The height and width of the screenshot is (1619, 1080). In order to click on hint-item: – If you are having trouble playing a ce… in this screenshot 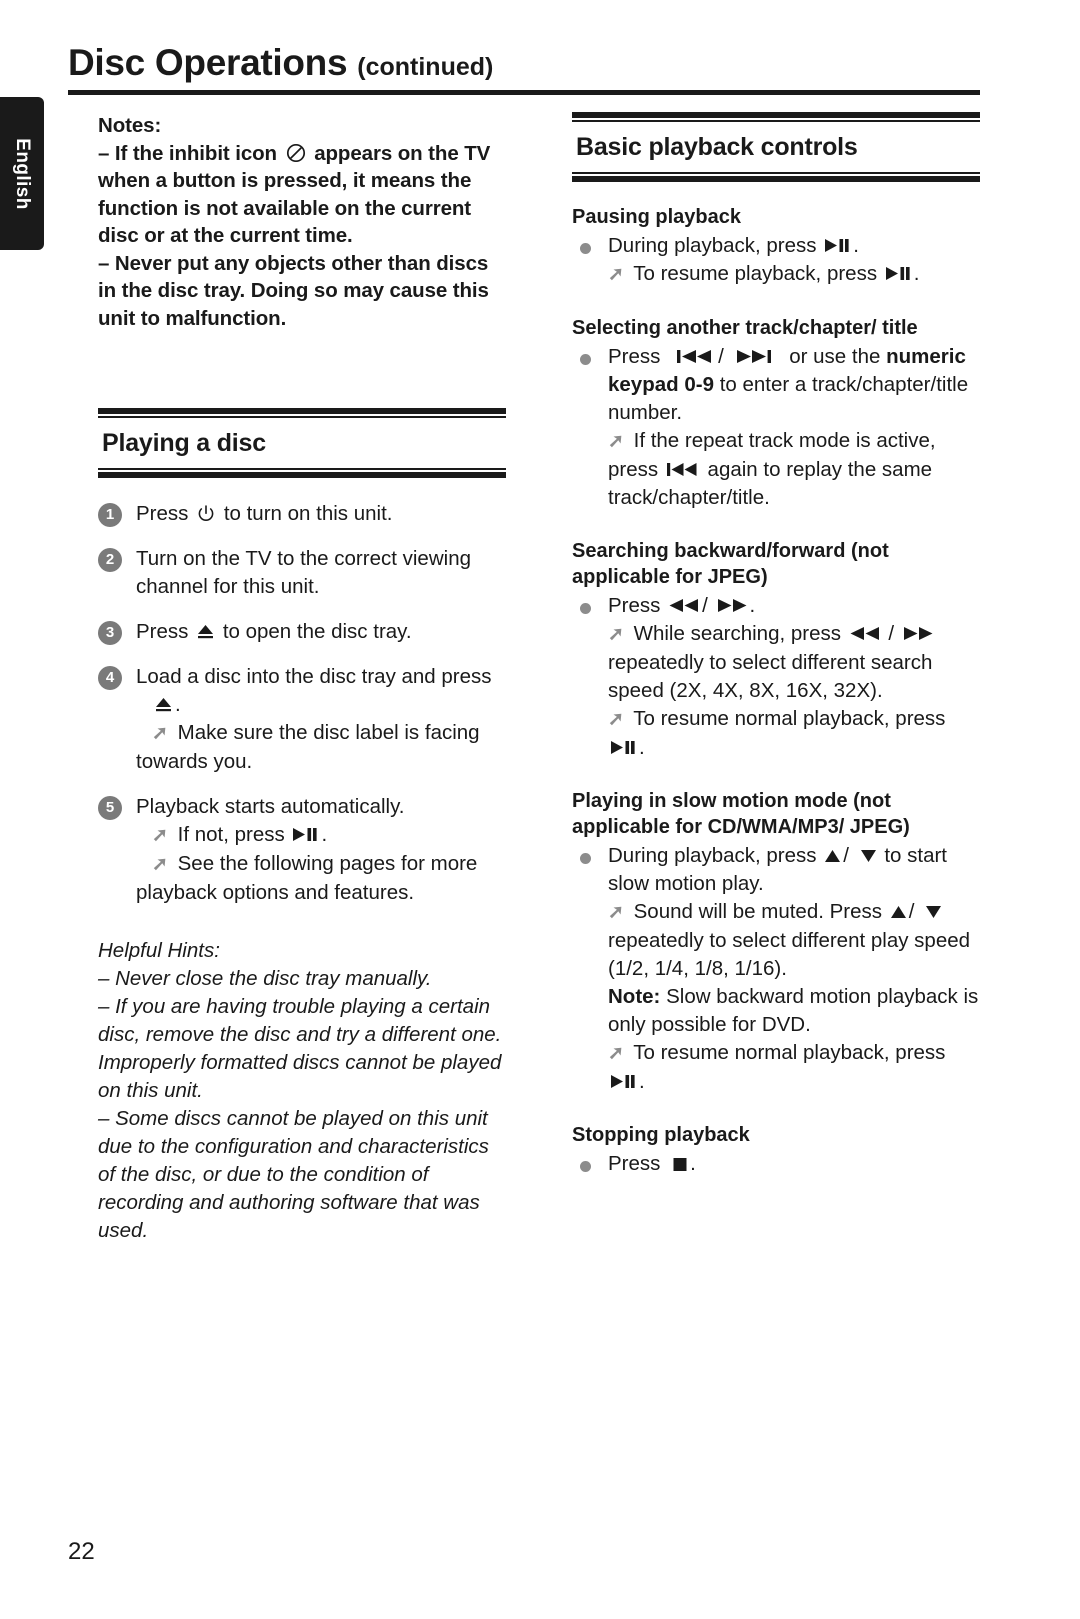, I will do `click(300, 1048)`.